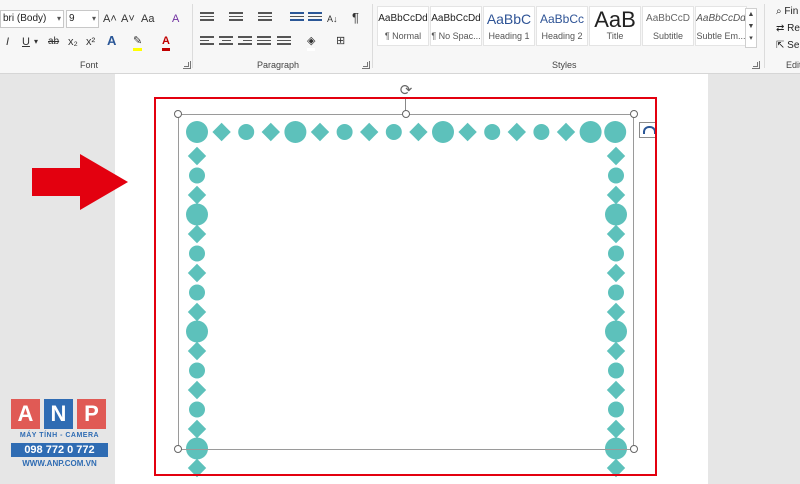  I want to click on paragraph-group-label: Paragraph, so click(278, 65).